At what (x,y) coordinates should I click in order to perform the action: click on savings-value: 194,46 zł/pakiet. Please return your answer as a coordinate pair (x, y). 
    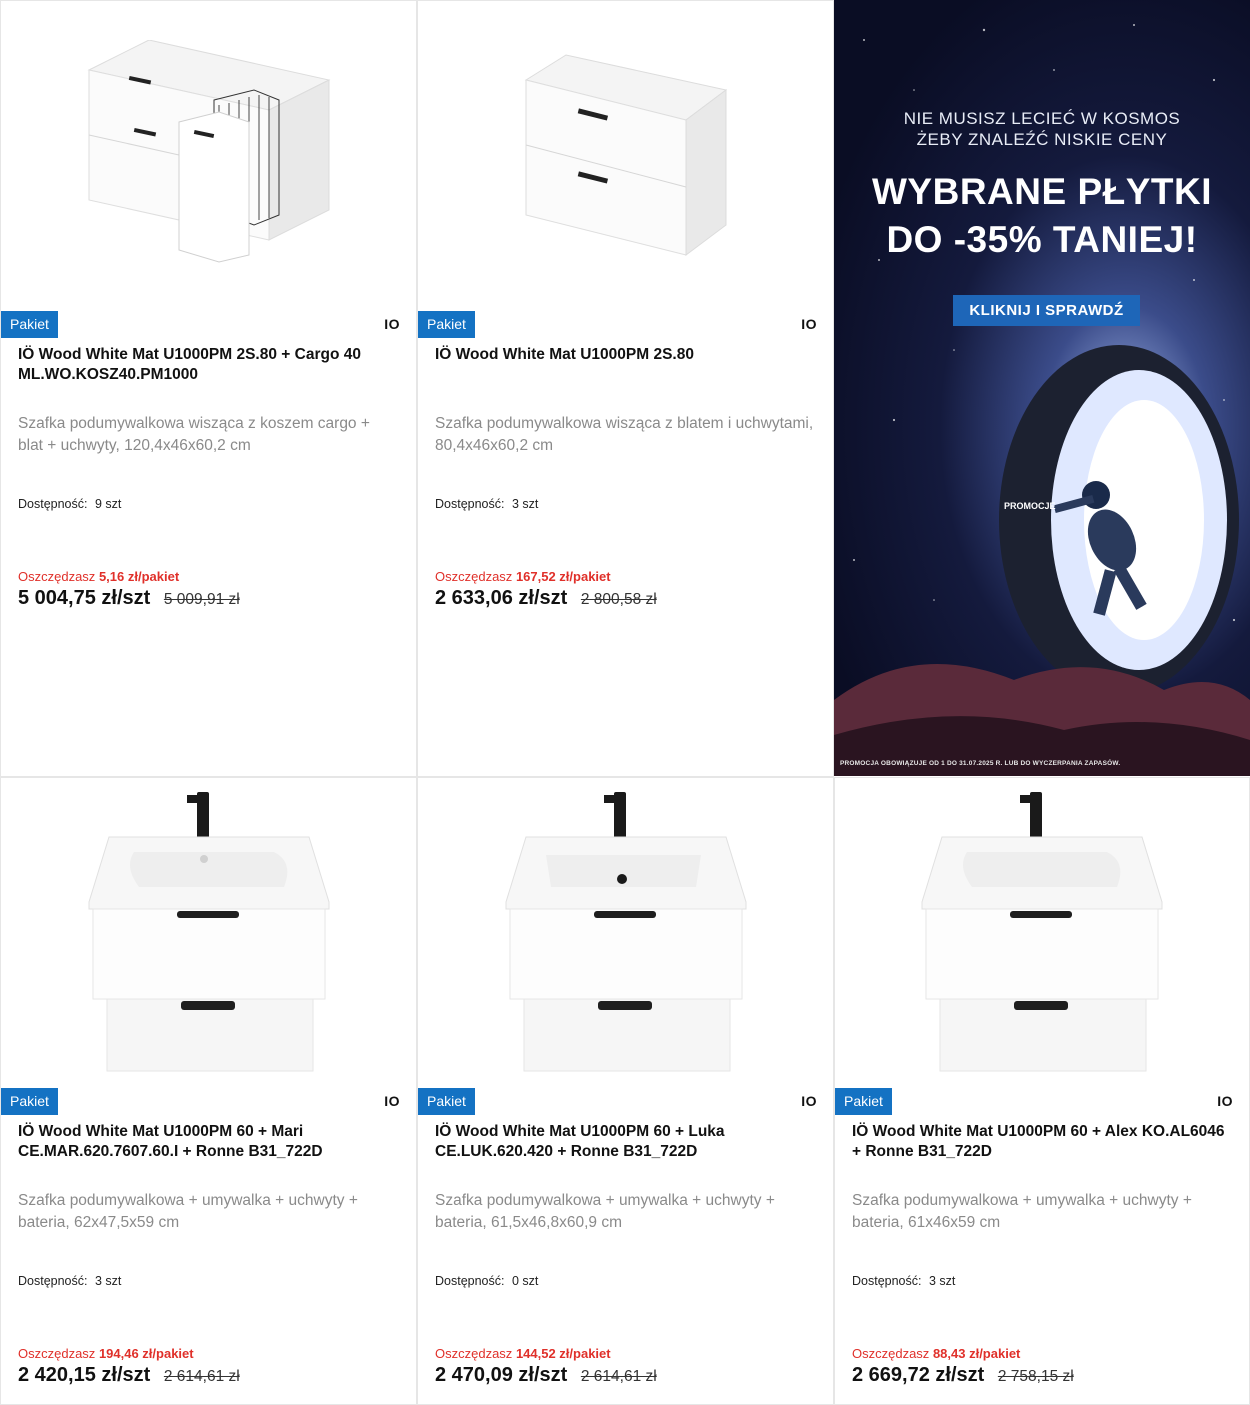
    Looking at the image, I should click on (146, 1353).